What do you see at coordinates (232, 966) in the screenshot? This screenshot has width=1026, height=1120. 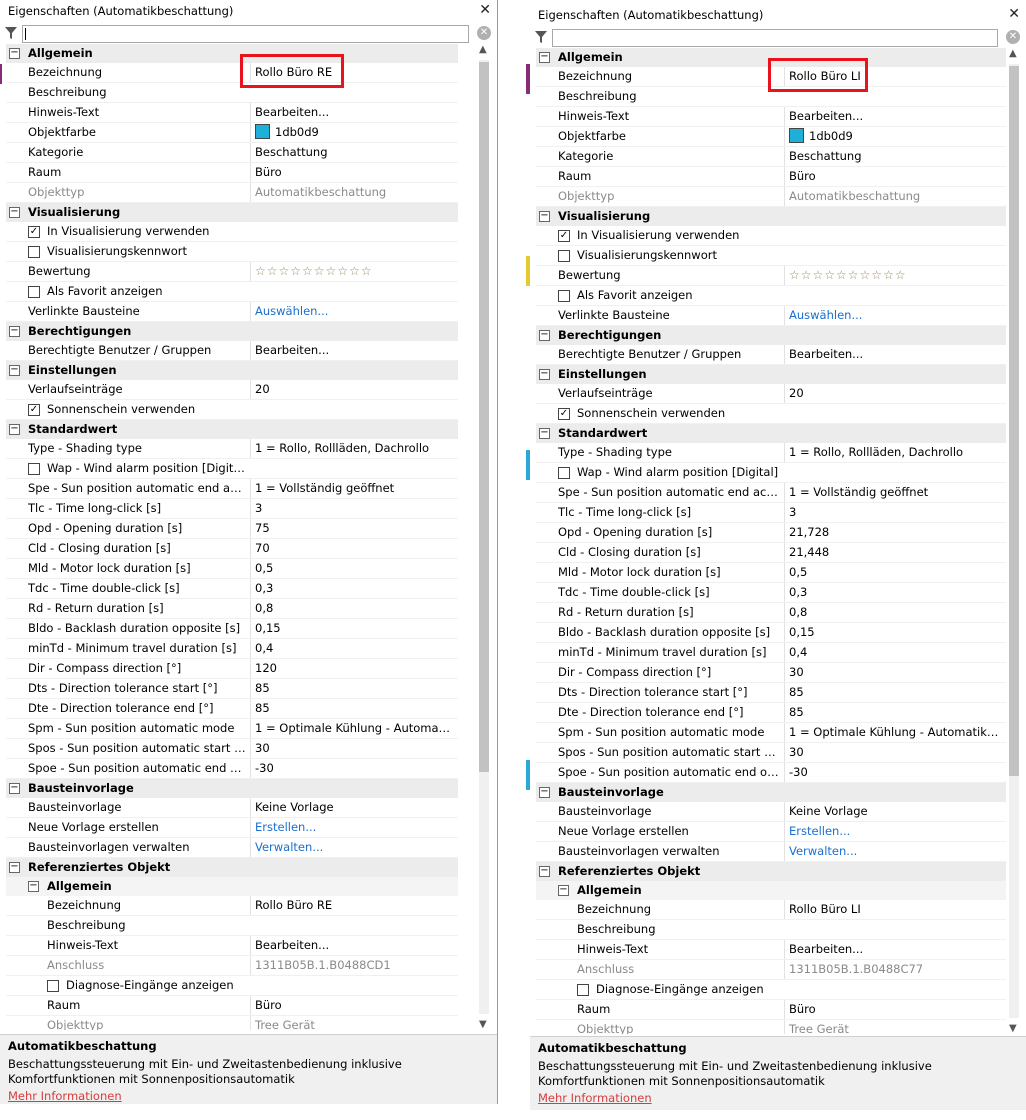 I see `property-row: Anschluss 1311B05B.1.B0488CD1` at bounding box center [232, 966].